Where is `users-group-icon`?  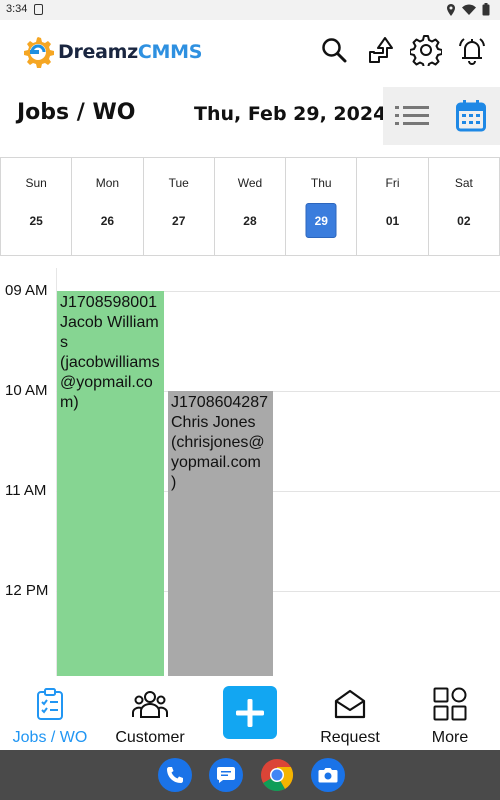
users-group-icon is located at coordinates (150, 704).